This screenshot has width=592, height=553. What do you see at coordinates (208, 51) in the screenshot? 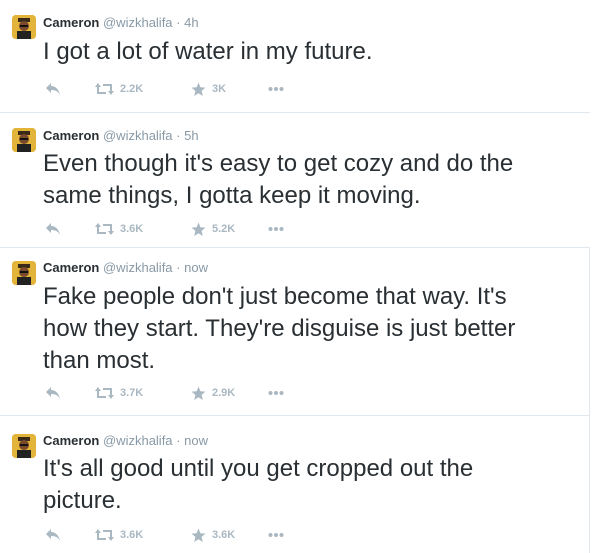
I see `tweet-text-line: I got a lot of water in my future.` at bounding box center [208, 51].